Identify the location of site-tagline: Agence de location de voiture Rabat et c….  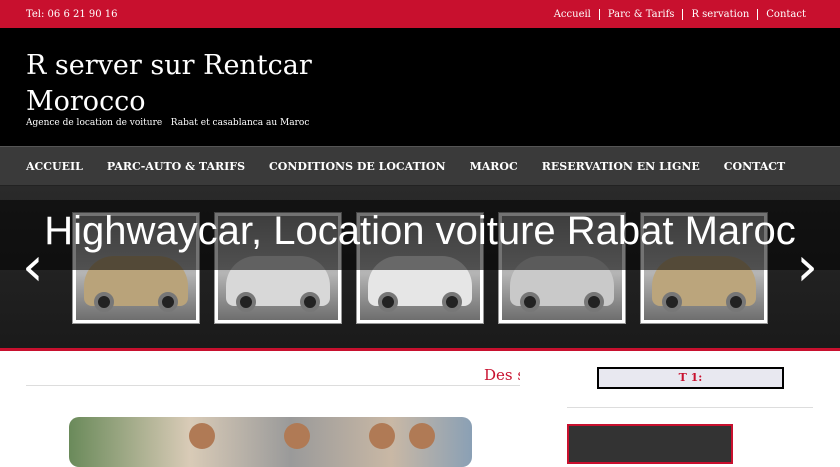
(168, 123).